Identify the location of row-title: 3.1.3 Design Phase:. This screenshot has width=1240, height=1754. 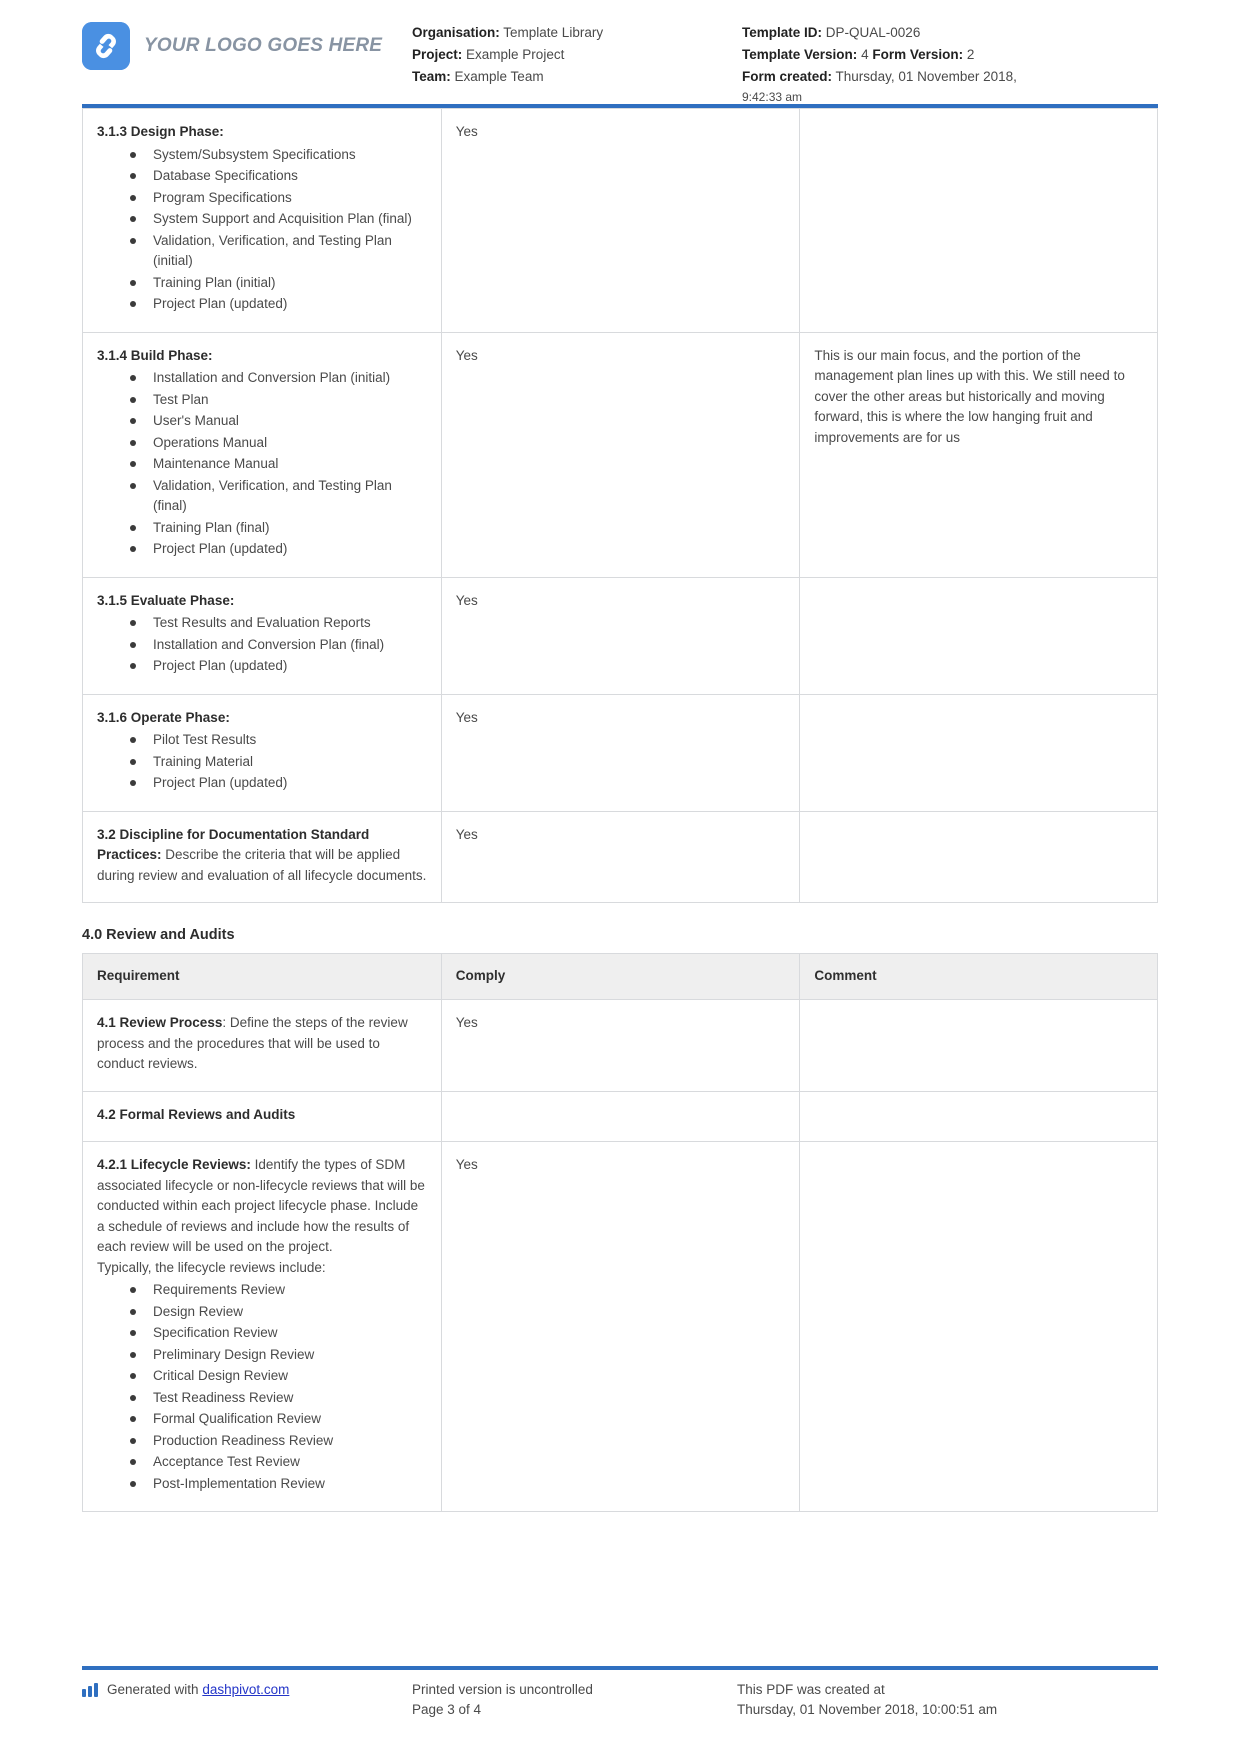
(160, 131).